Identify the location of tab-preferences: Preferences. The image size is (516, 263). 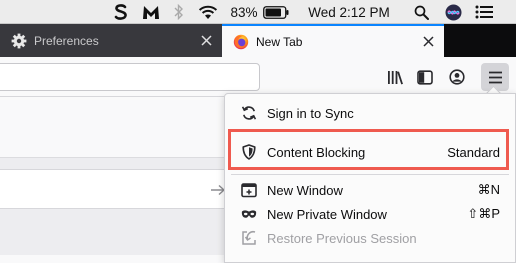
(111, 40).